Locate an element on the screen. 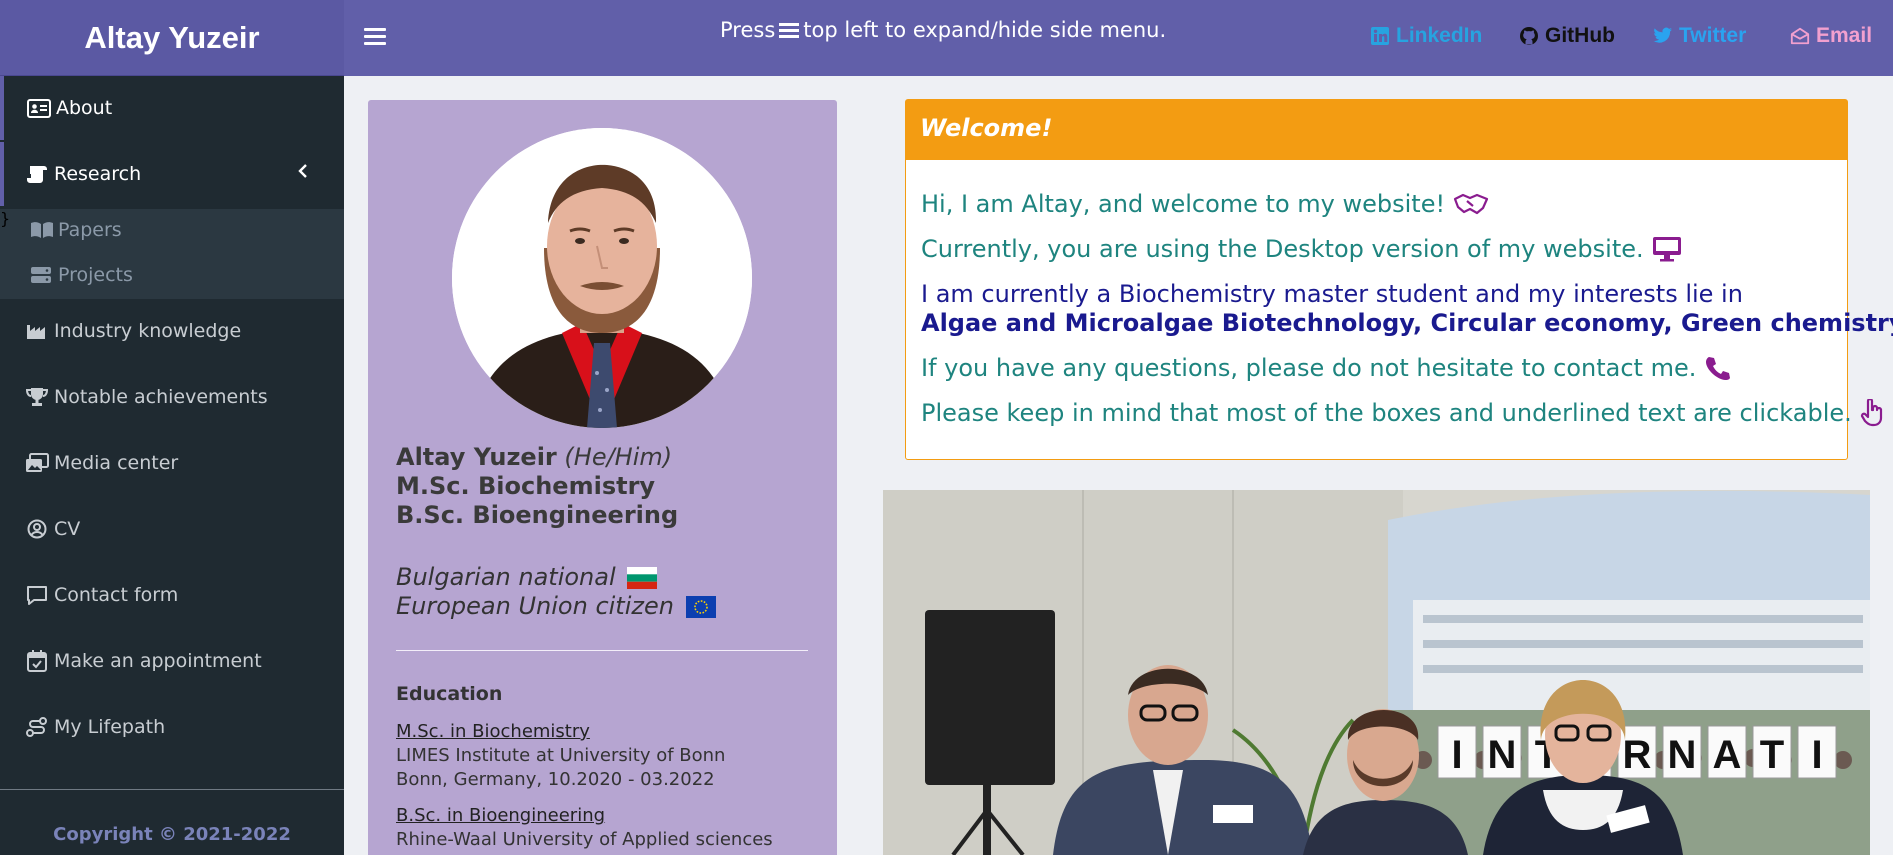  sidebar-item-label: Projects is located at coordinates (95, 275).